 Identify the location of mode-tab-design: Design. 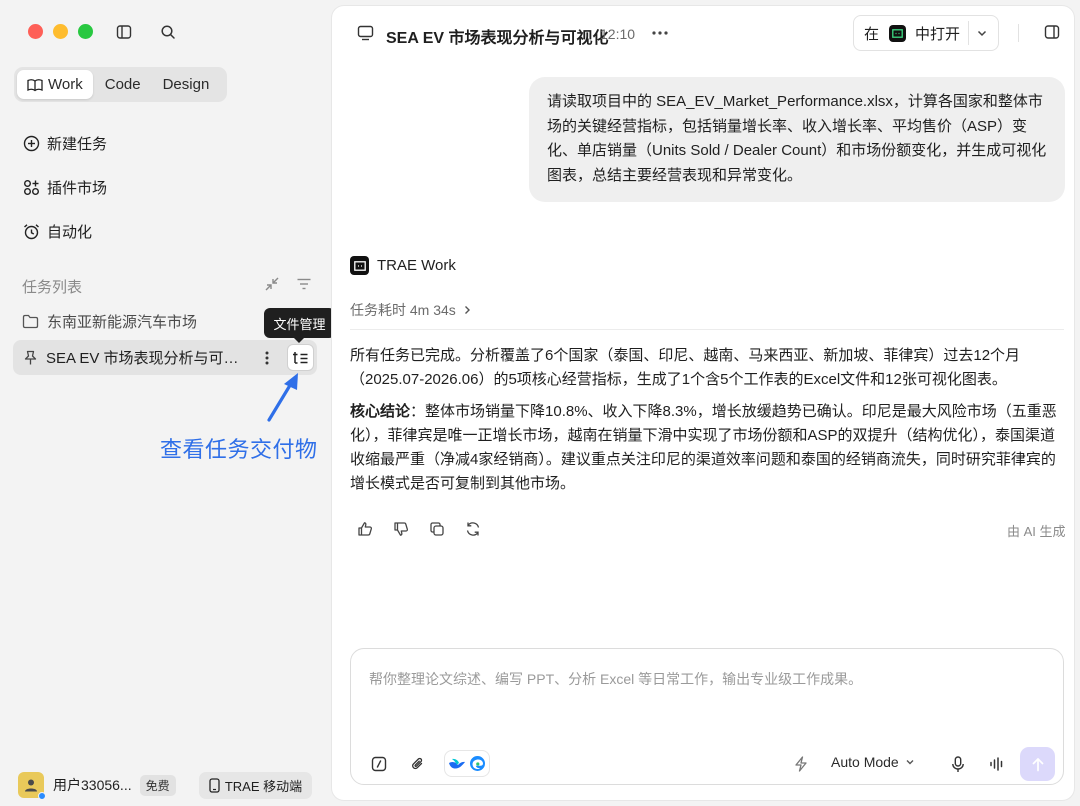
(186, 84).